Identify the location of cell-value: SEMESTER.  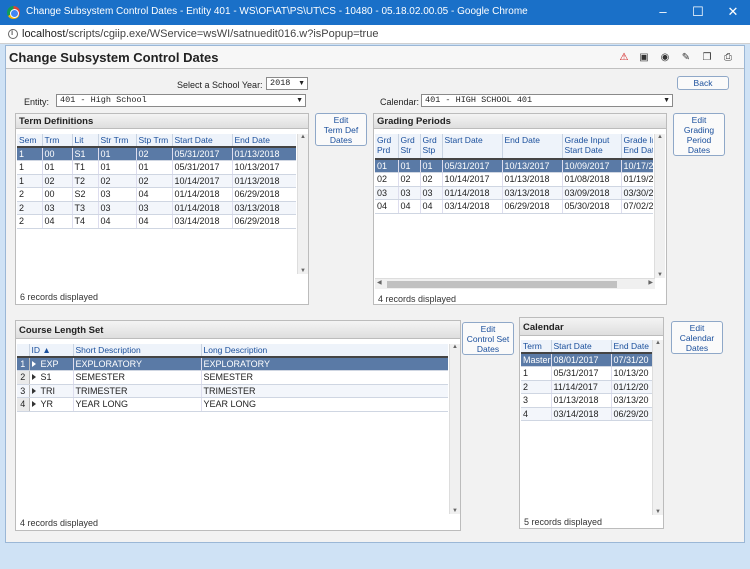
(100, 377).